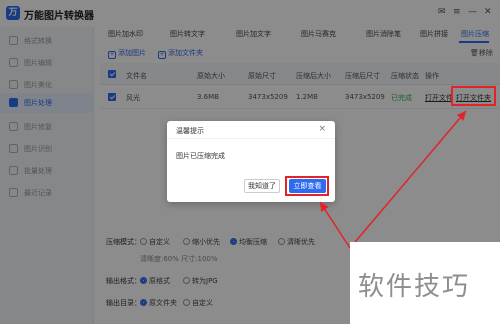 This screenshot has width=500, height=324. What do you see at coordinates (335, 225) in the screenshot?
I see `arrow-to-view-now` at bounding box center [335, 225].